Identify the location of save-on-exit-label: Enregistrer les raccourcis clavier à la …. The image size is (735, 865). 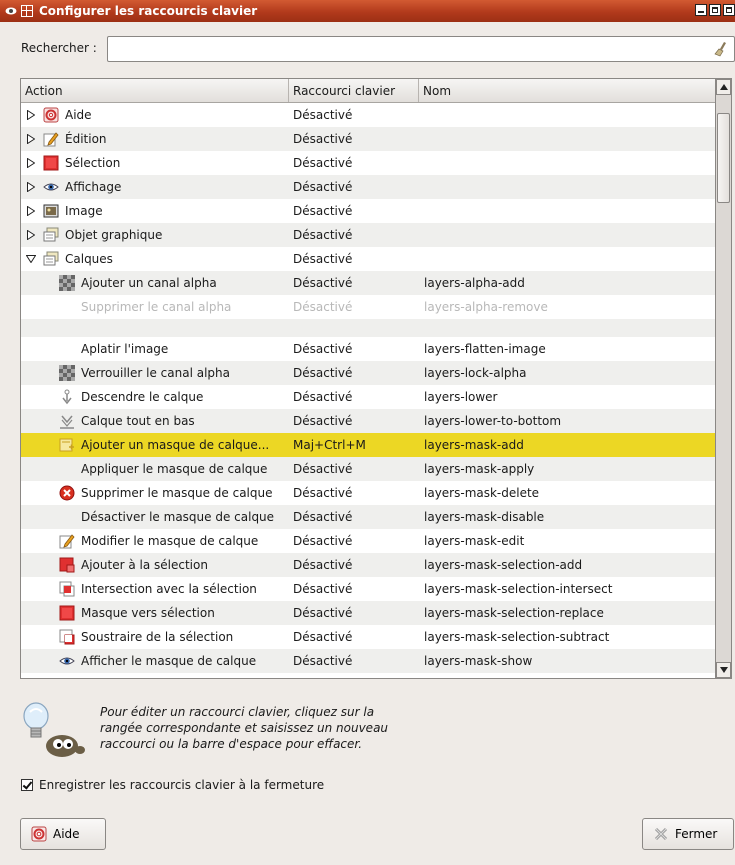
(182, 785).